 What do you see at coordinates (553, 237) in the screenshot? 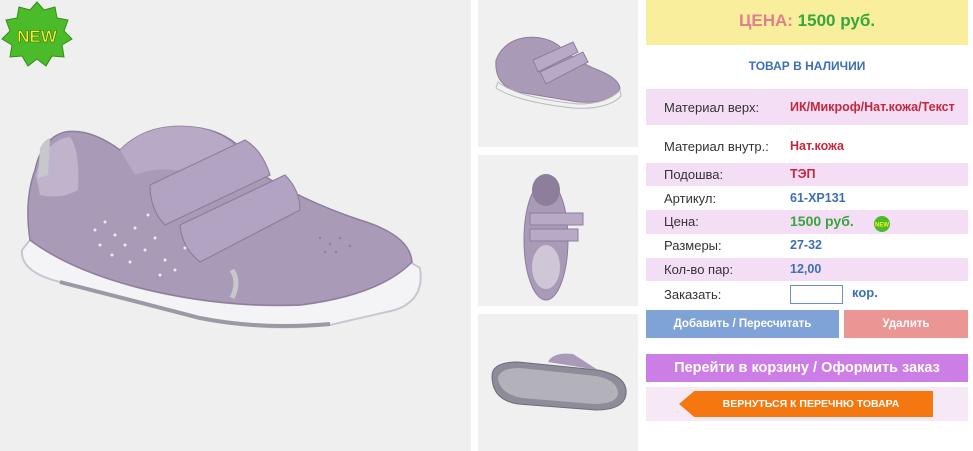
I see `shoe-top-thumbnail` at bounding box center [553, 237].